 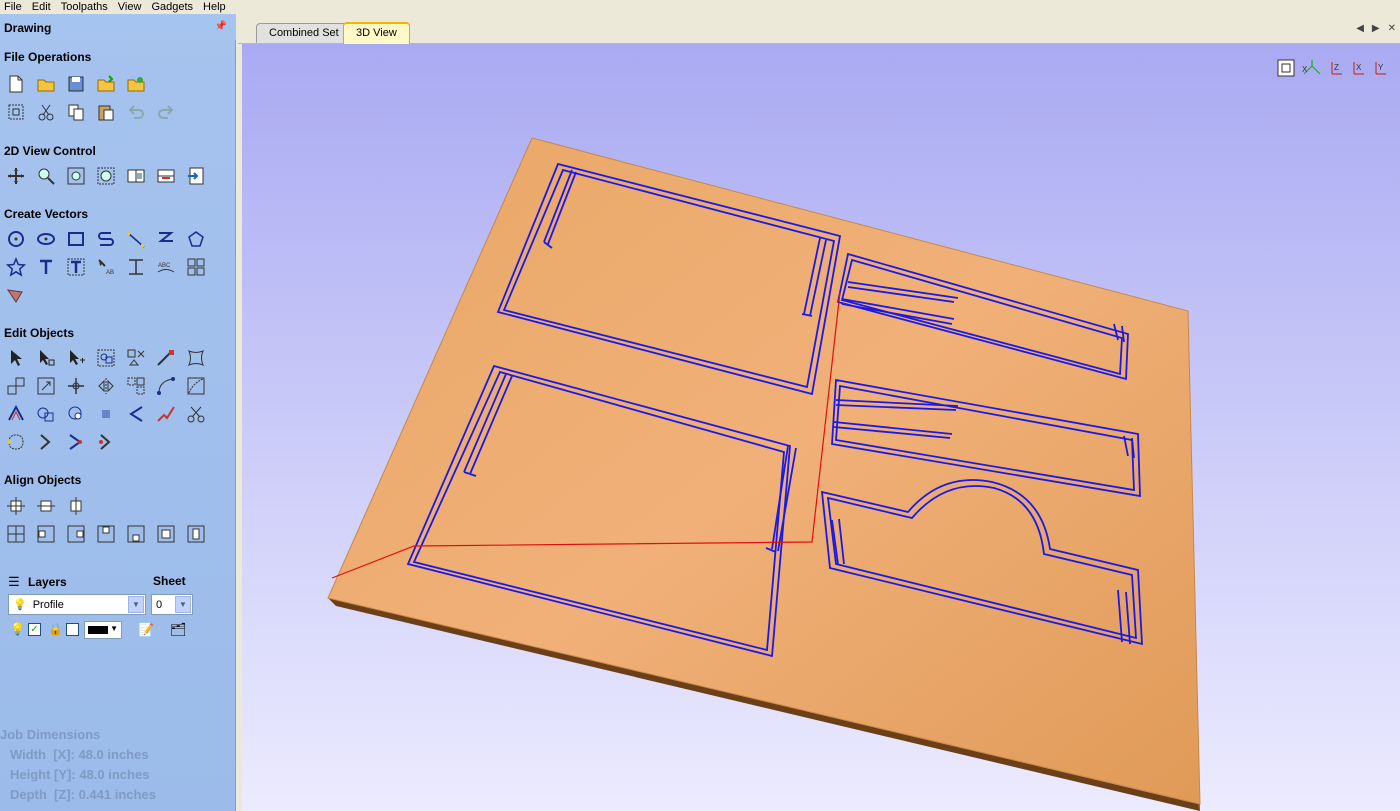 What do you see at coordinates (136, 534) in the screenshot?
I see `align-bottom-icon` at bounding box center [136, 534].